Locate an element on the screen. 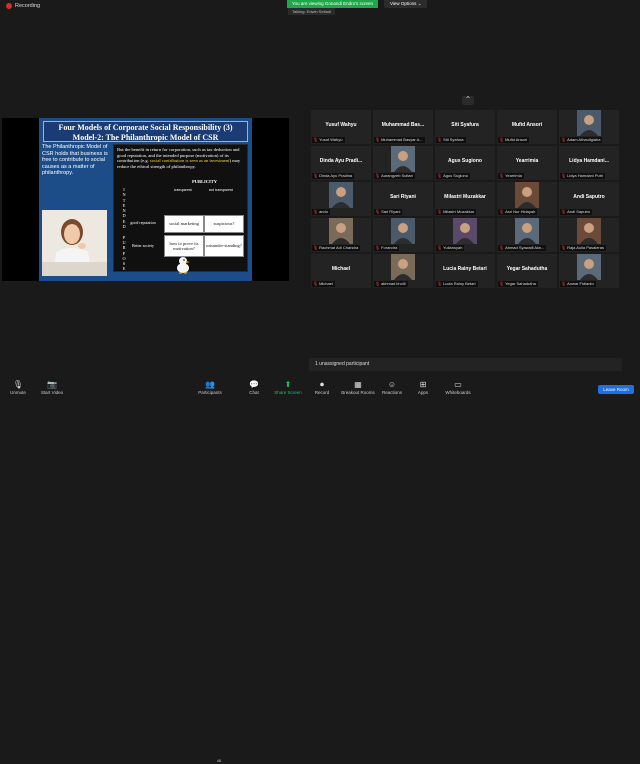  participant-tile: 🎙 Raja Aulia Pasaleras is located at coordinates (589, 235).